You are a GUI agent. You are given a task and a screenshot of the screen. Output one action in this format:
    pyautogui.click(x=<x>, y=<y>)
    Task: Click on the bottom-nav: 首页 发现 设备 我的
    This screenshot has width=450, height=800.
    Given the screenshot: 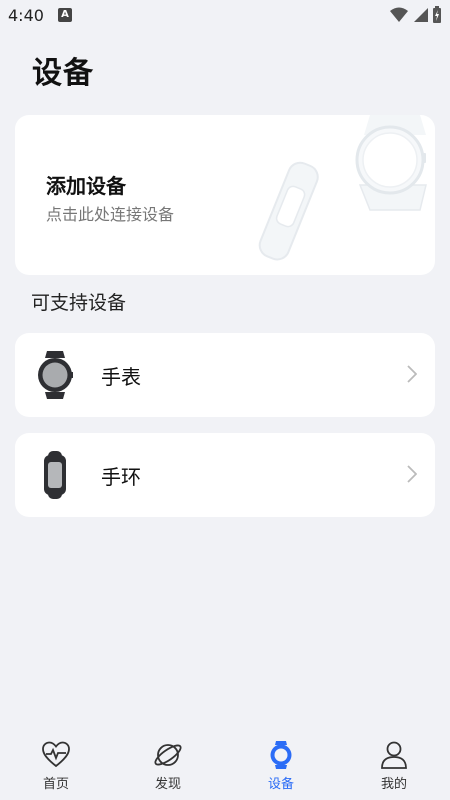 What is the action you would take?
    pyautogui.click(x=225, y=765)
    